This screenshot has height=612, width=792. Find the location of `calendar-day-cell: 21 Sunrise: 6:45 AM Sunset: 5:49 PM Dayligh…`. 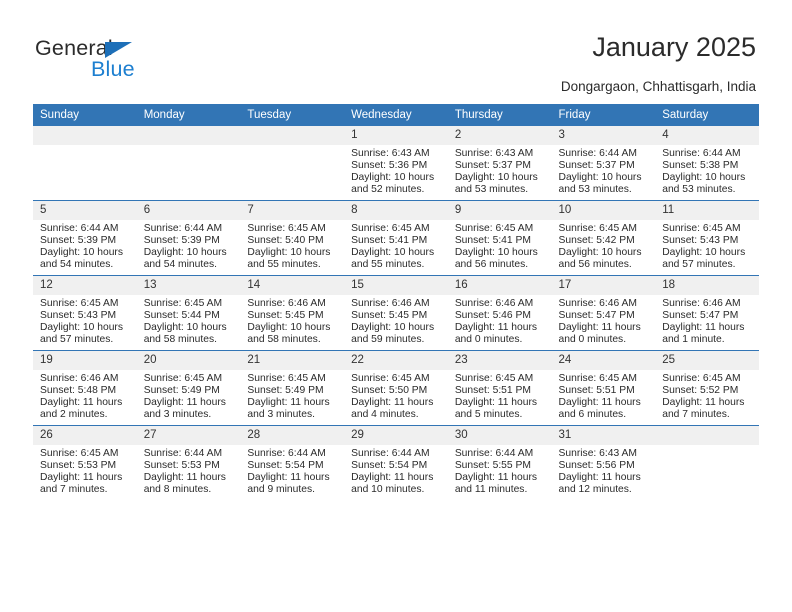

calendar-day-cell: 21 Sunrise: 6:45 AM Sunset: 5:49 PM Dayligh… is located at coordinates (292, 388).